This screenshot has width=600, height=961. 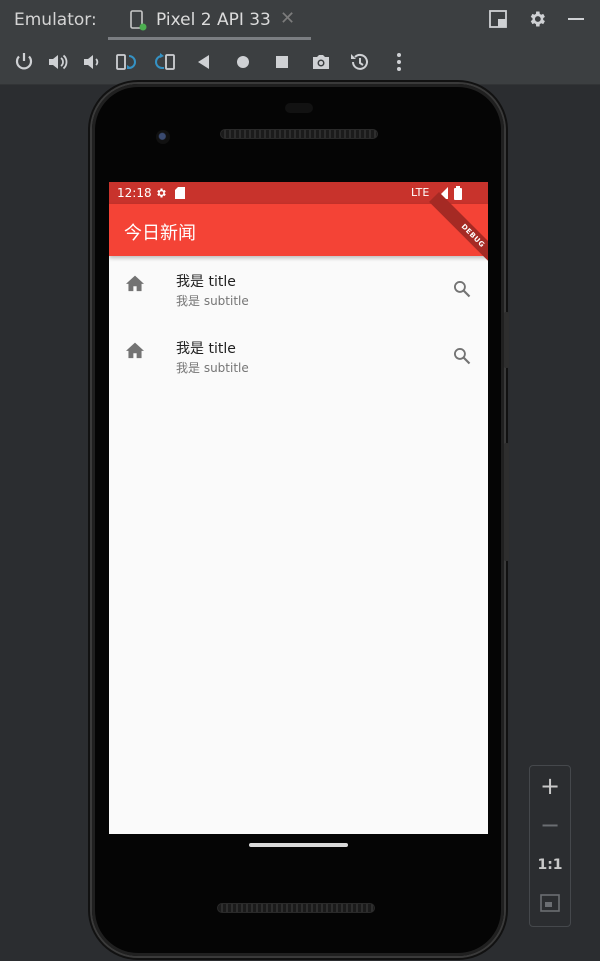 What do you see at coordinates (126, 62) in the screenshot?
I see `rotate-left-icon` at bounding box center [126, 62].